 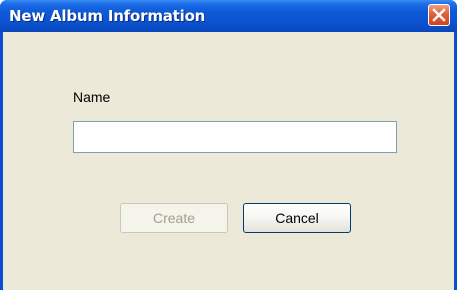 What do you see at coordinates (107, 16) in the screenshot?
I see `window-title: New Album Information` at bounding box center [107, 16].